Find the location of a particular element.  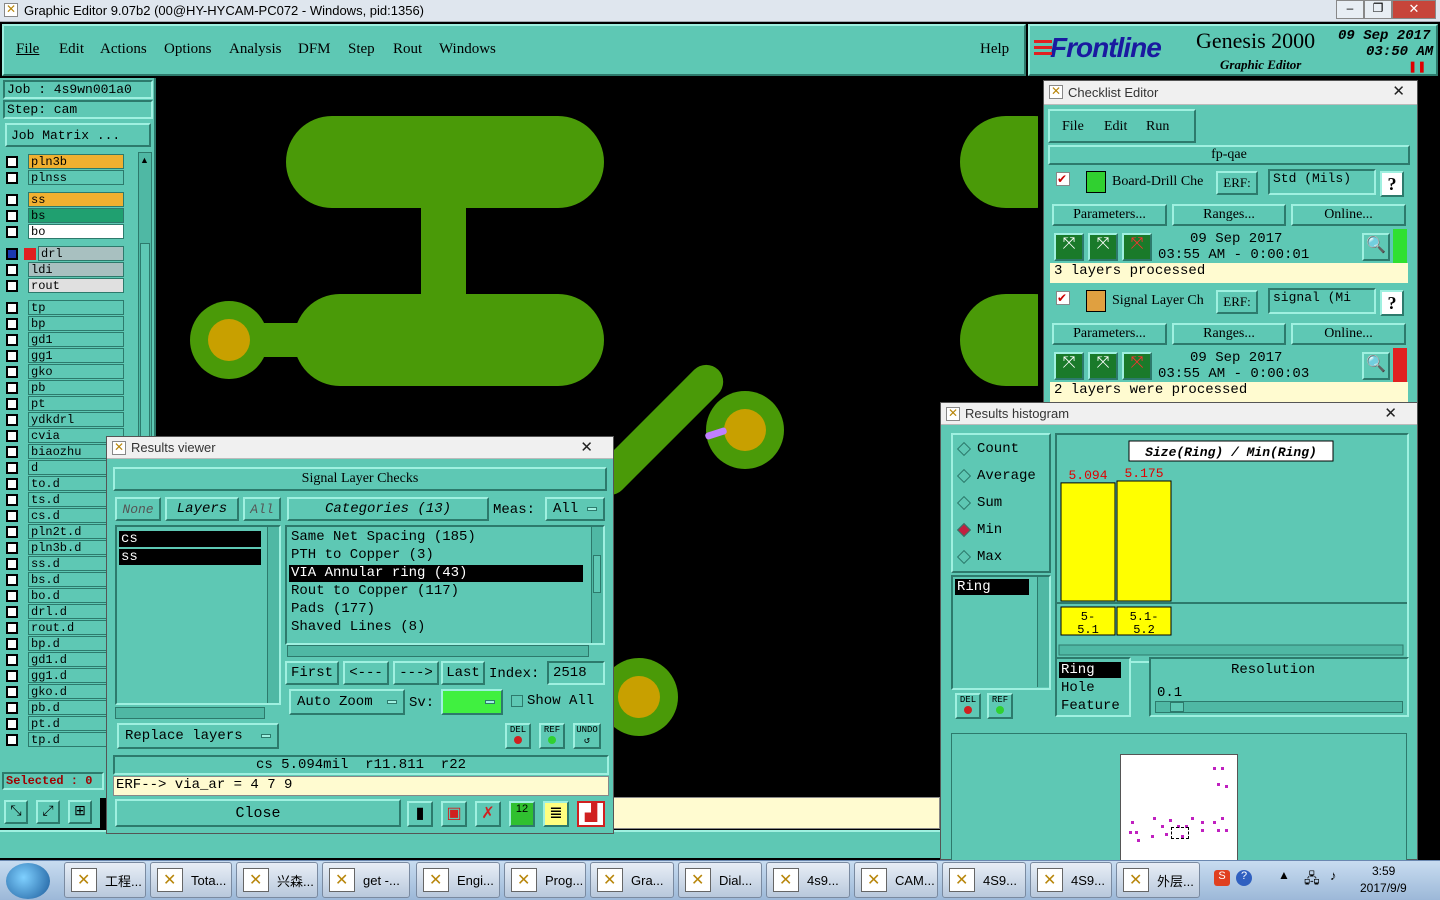

layer-row: gko is located at coordinates (65, 371).